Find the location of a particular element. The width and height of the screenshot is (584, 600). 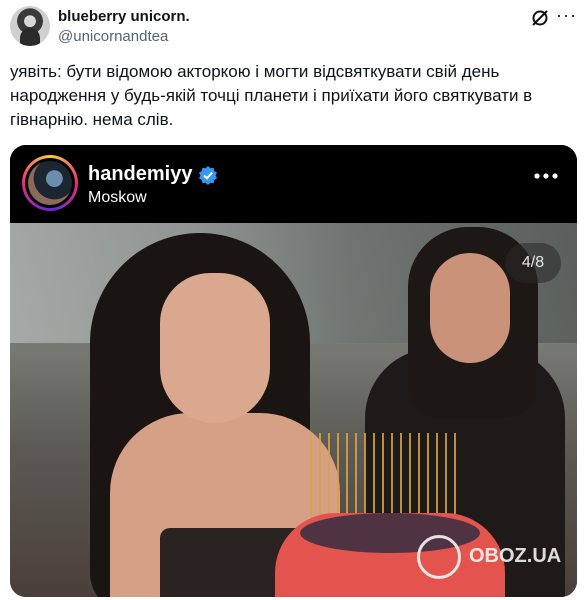

user-handle: @unicornandtea is located at coordinates (113, 36).